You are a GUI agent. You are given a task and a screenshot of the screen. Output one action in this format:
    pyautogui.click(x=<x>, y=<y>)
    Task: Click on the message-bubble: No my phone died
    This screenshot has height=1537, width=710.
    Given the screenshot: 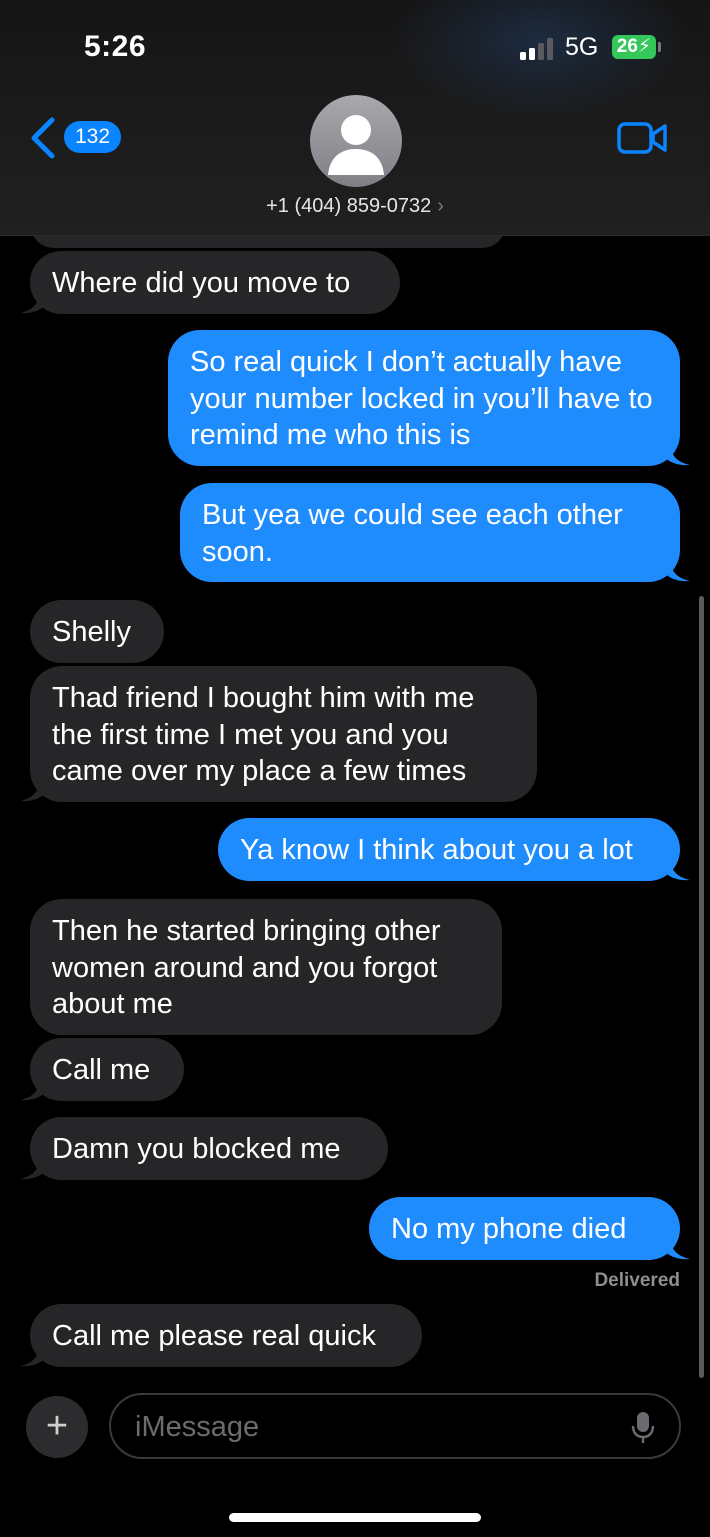 What is the action you would take?
    pyautogui.click(x=529, y=1228)
    